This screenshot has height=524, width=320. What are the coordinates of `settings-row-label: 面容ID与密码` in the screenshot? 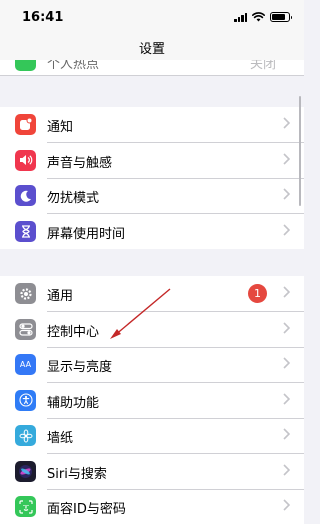 It's located at (86, 509).